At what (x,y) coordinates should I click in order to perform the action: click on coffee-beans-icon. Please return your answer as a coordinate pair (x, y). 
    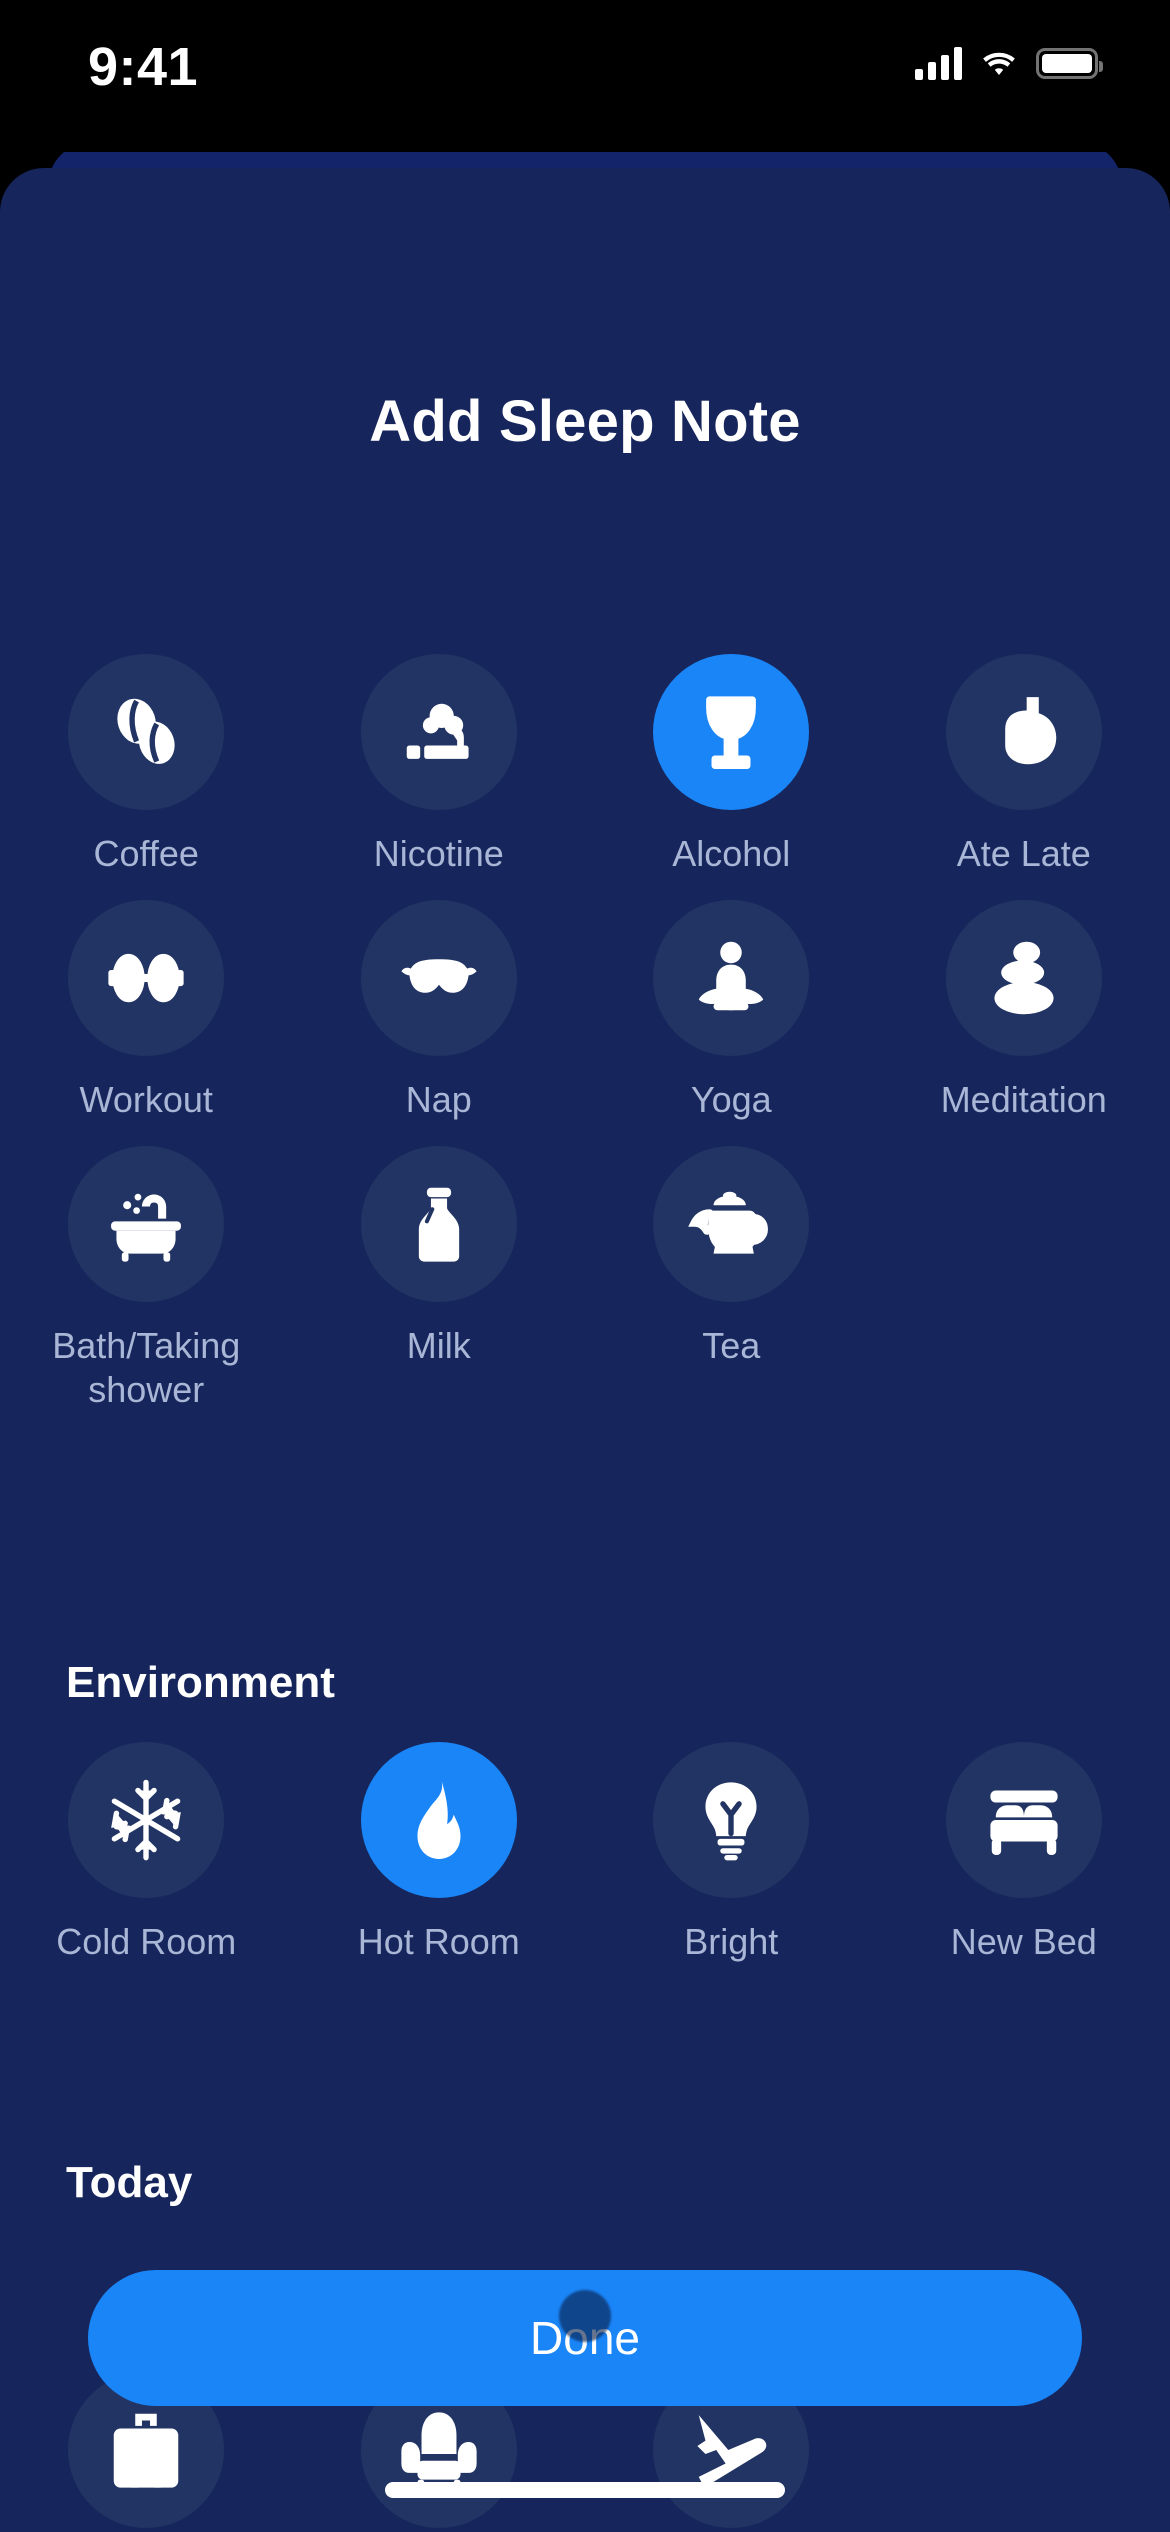
    Looking at the image, I should click on (146, 731).